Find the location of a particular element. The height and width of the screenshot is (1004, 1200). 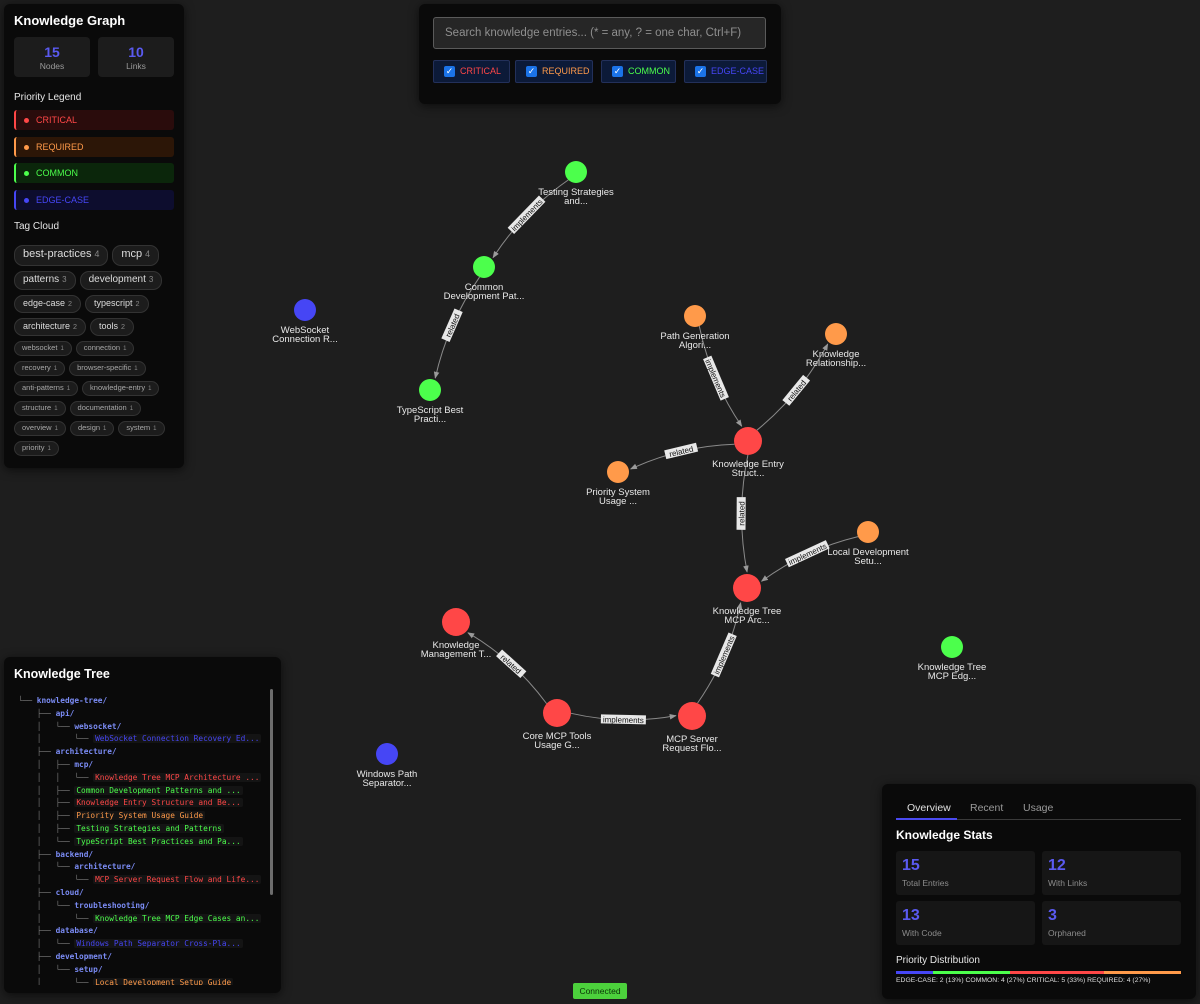

tag-chip: edge-case 2 is located at coordinates (48, 304).